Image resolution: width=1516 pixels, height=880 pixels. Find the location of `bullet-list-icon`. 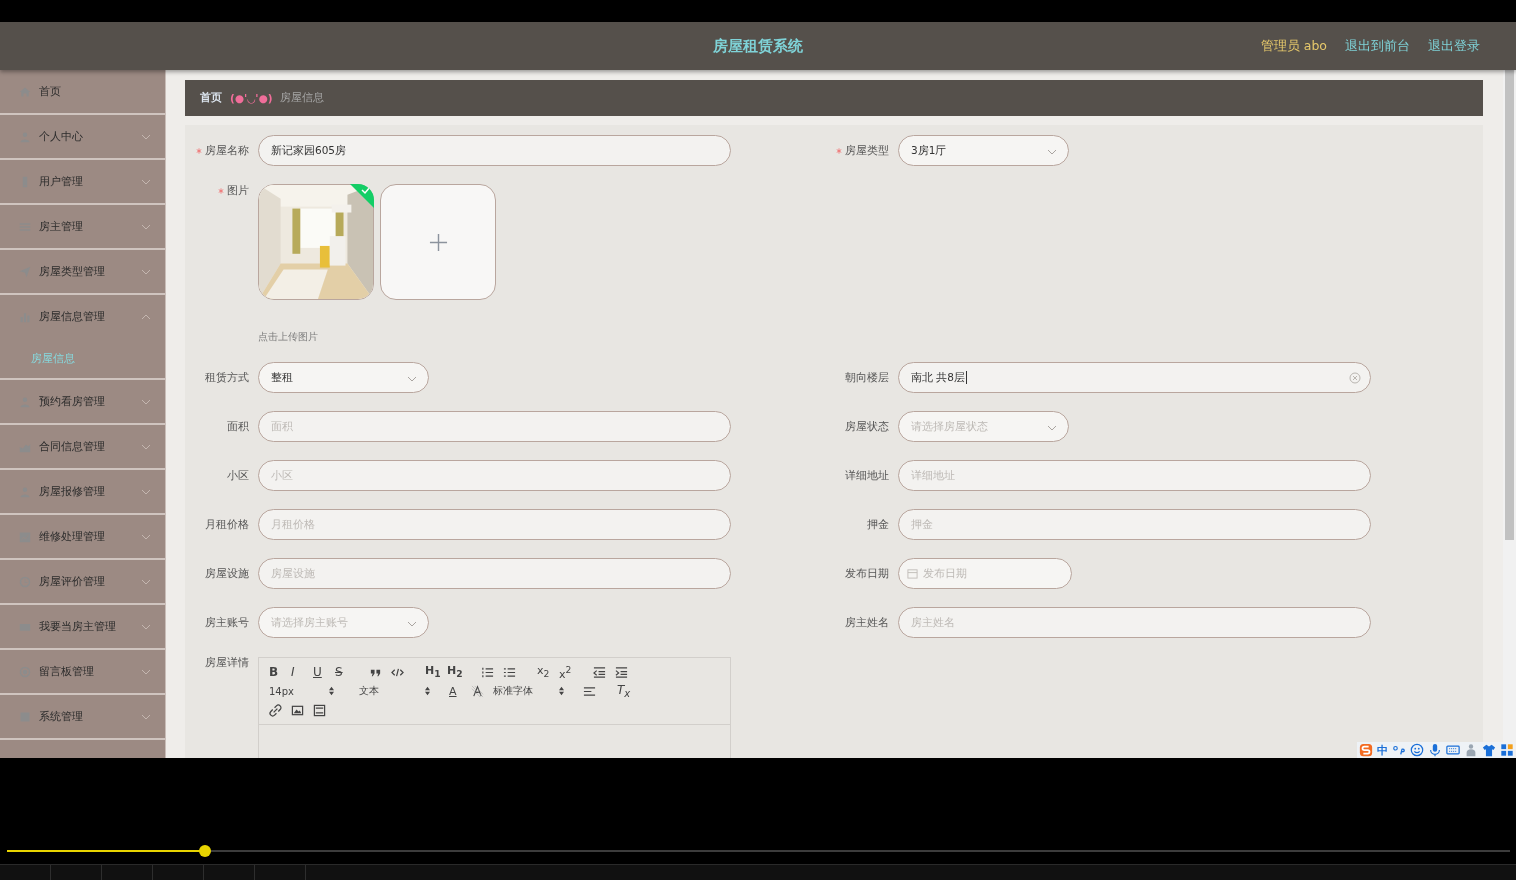

bullet-list-icon is located at coordinates (509, 672).